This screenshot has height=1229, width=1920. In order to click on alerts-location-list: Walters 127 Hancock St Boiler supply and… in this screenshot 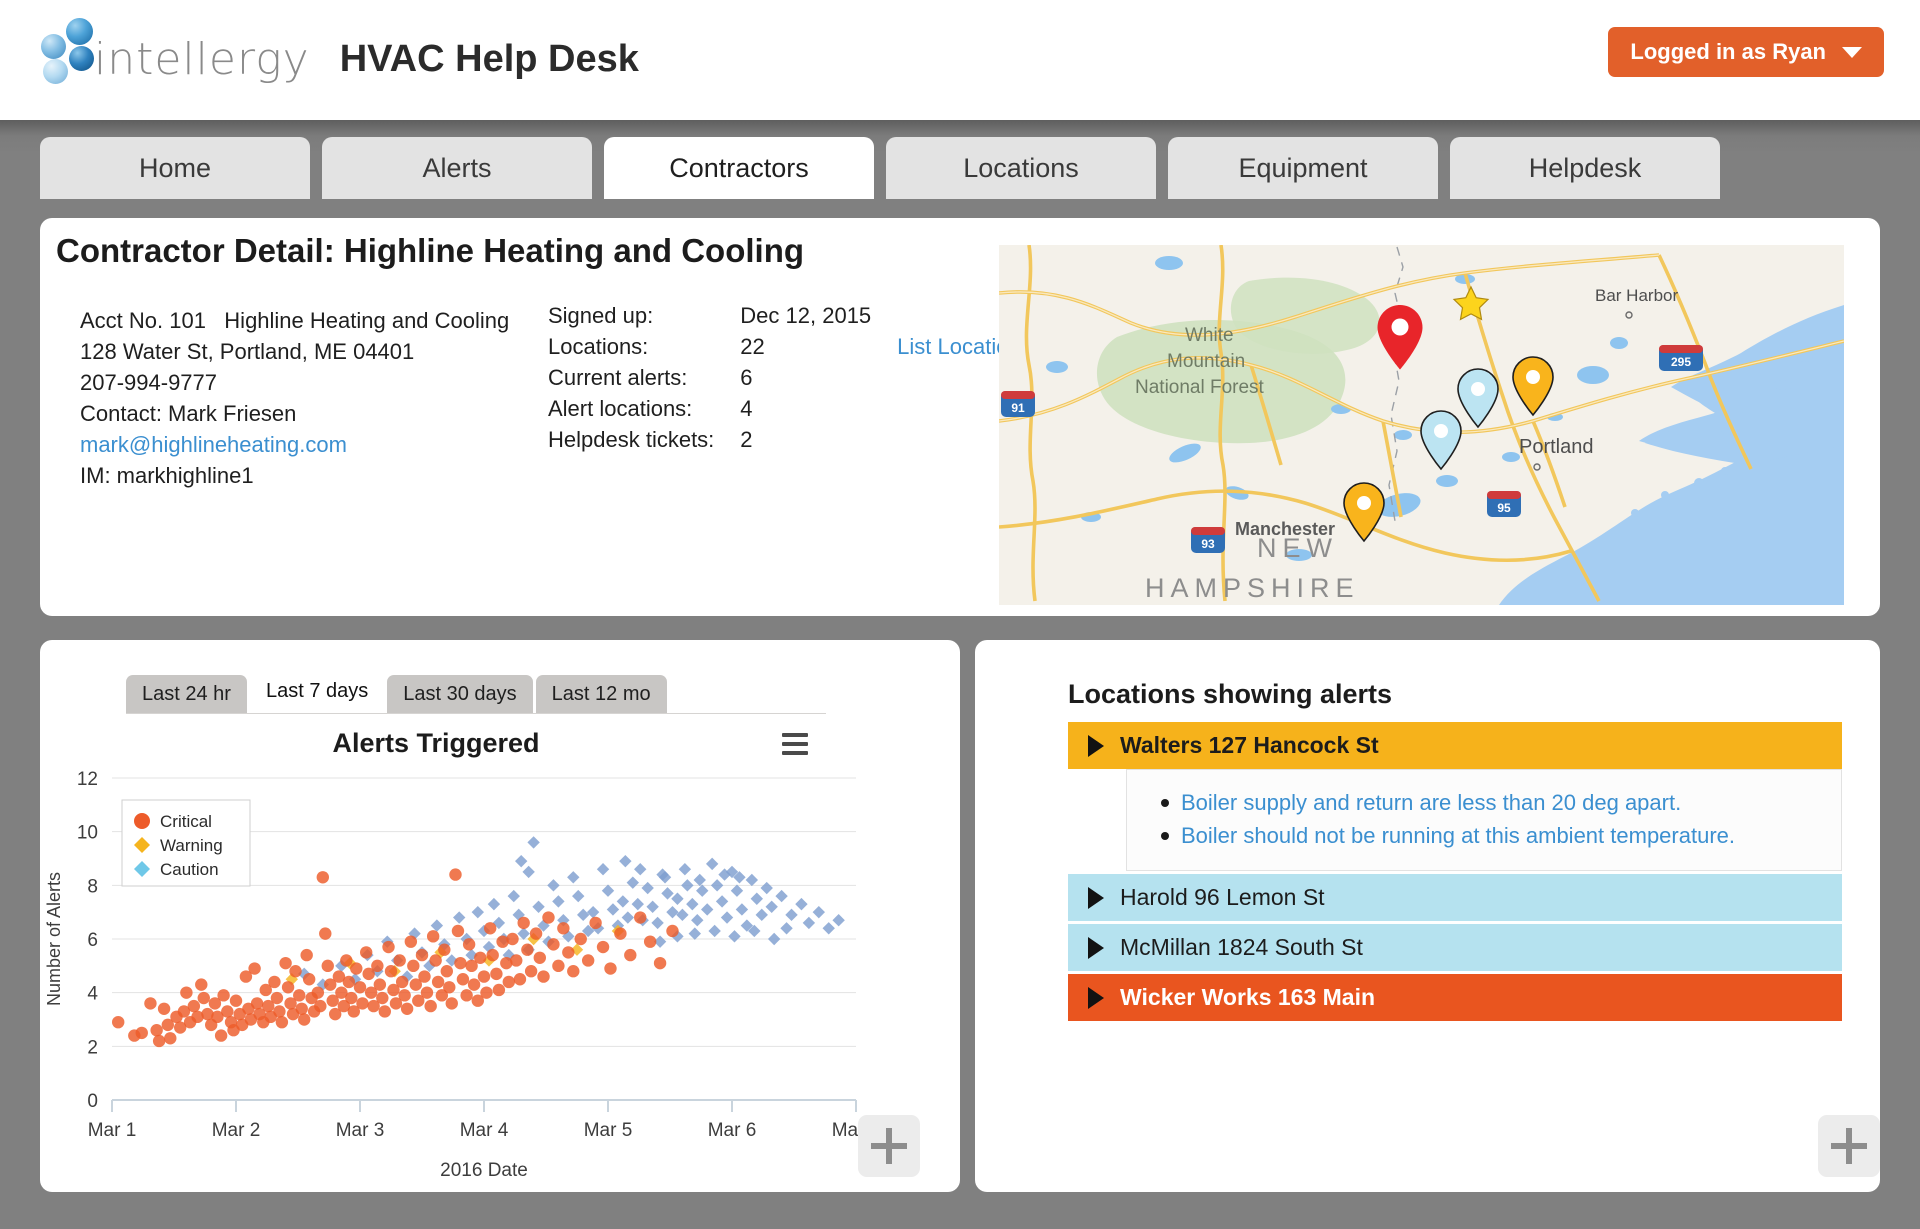, I will do `click(1455, 871)`.